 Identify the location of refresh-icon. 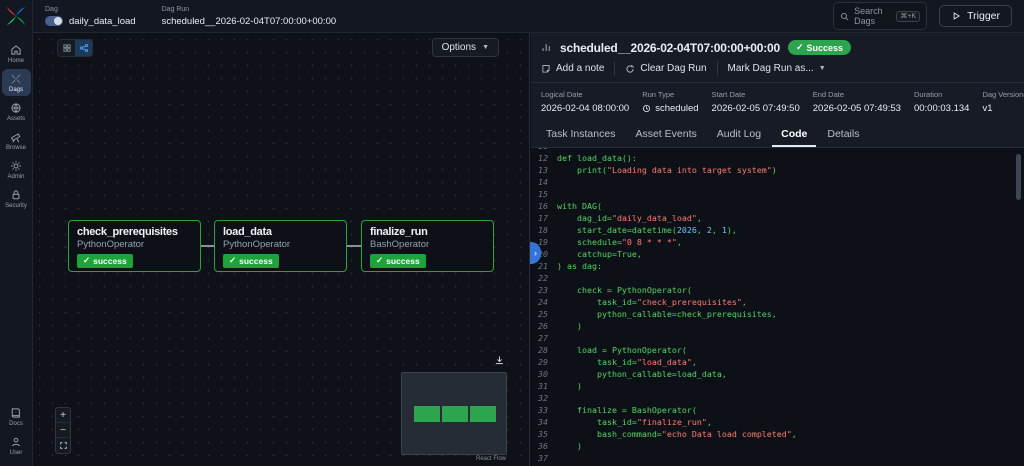
(630, 69).